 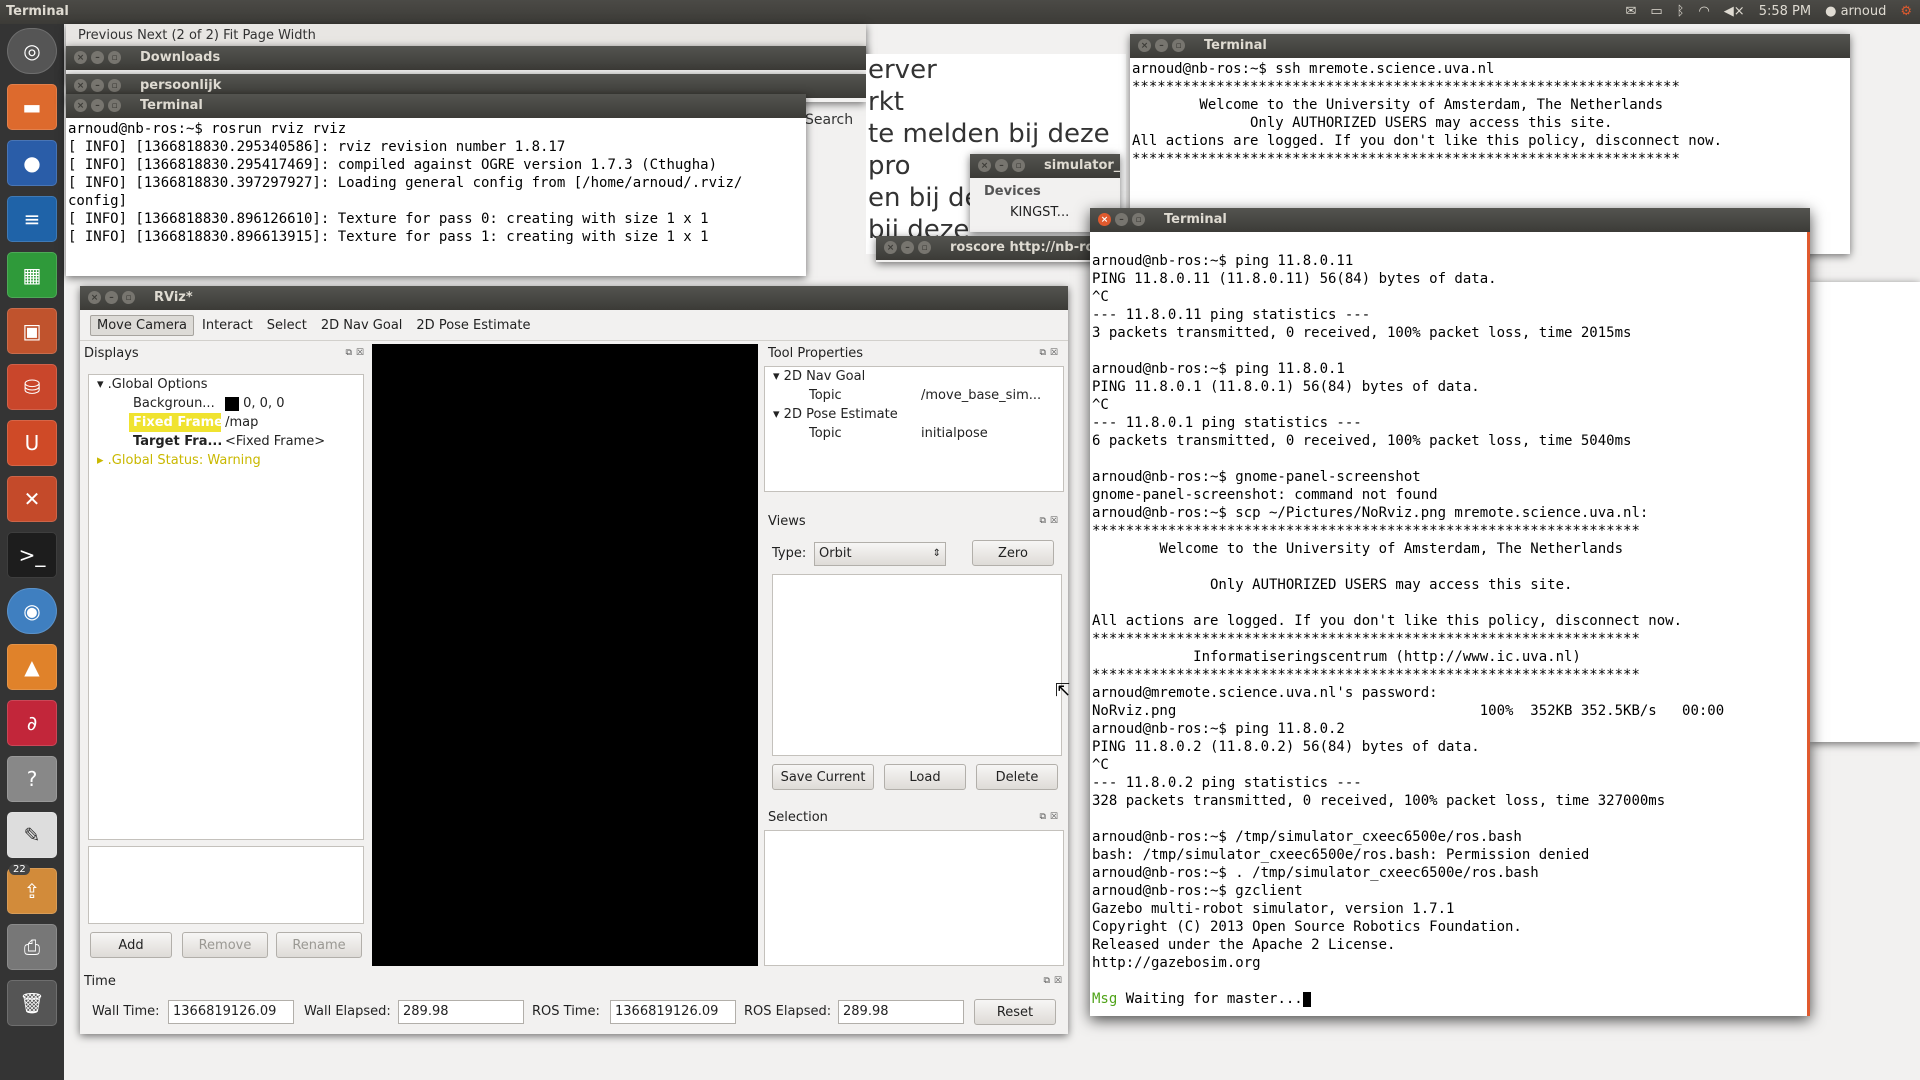 I want to click on rename-display-button: Rename, so click(x=319, y=945).